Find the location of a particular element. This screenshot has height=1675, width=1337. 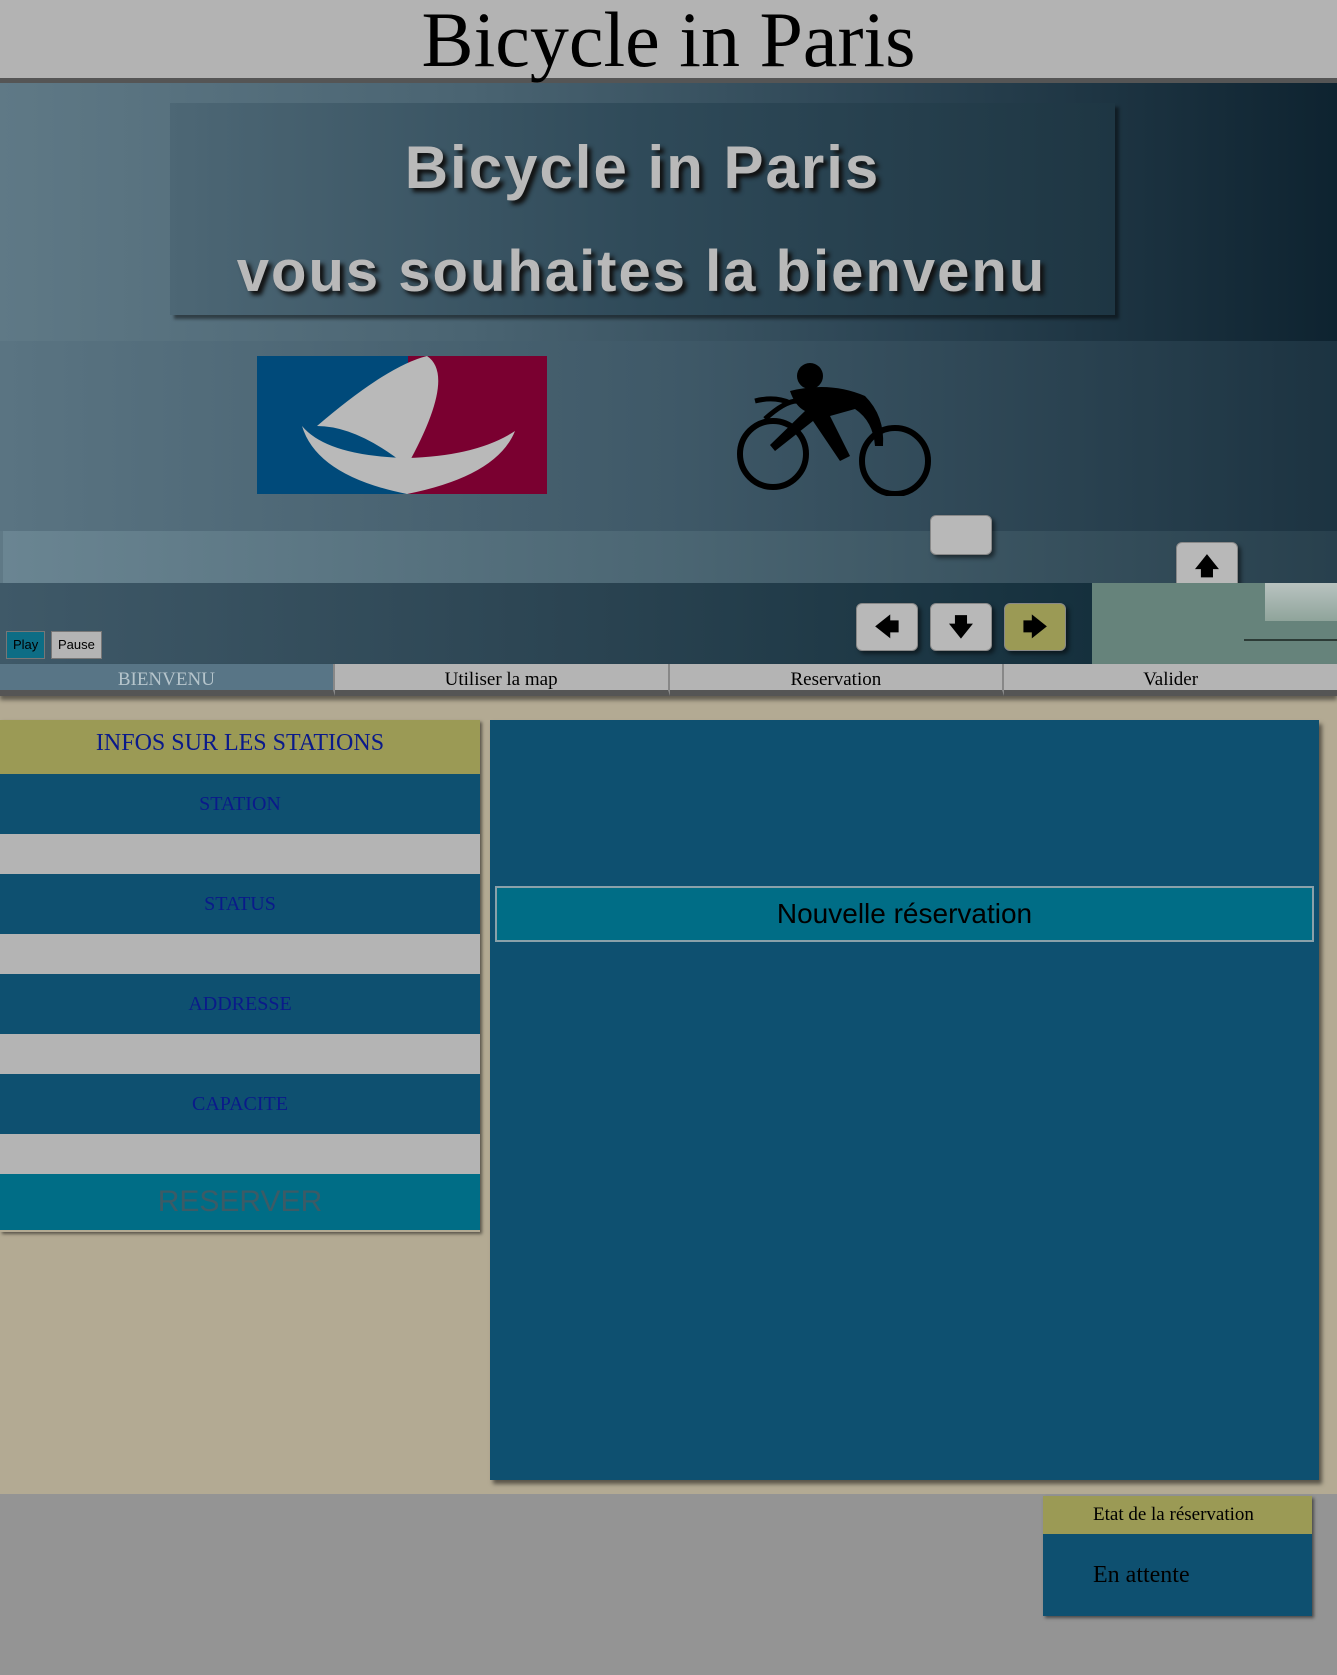

nav-down-button: 🡇 is located at coordinates (961, 627).